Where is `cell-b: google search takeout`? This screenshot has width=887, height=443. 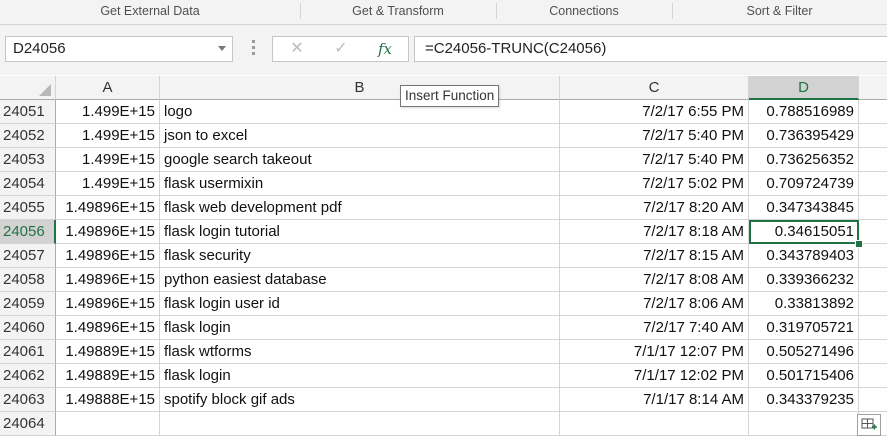
cell-b: google search takeout is located at coordinates (360, 160).